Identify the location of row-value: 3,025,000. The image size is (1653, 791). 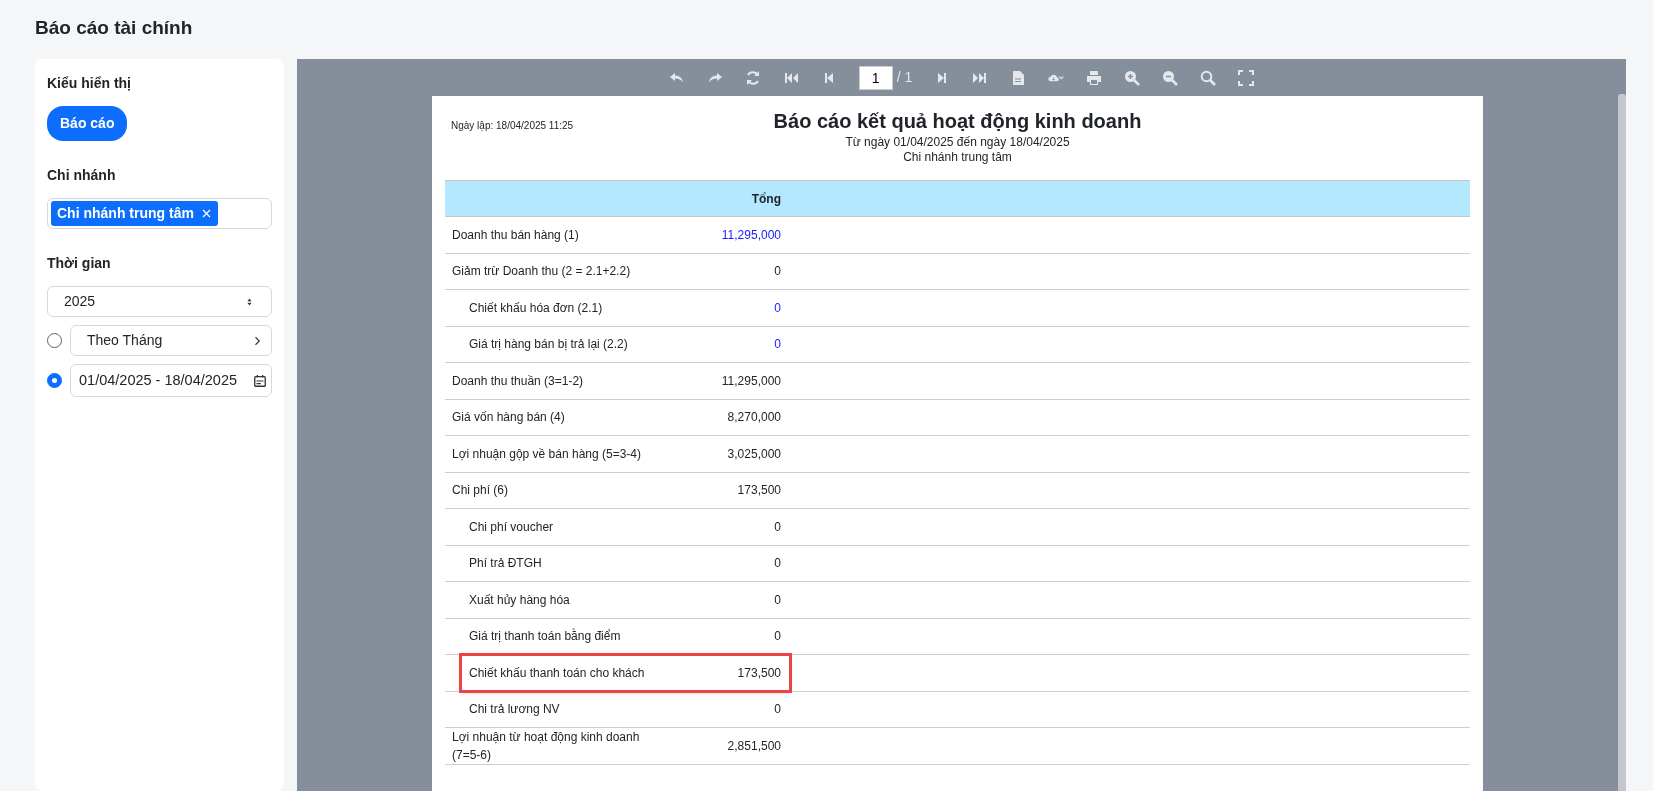
(753, 454).